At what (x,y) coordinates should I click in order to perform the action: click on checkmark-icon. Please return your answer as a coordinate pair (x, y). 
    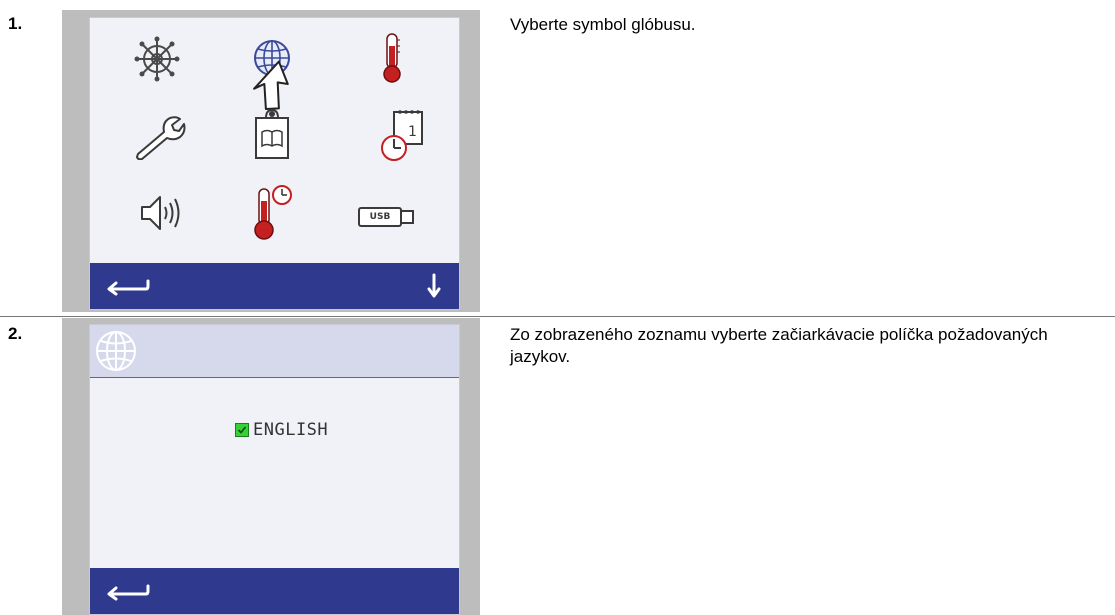
    Looking at the image, I should click on (242, 430).